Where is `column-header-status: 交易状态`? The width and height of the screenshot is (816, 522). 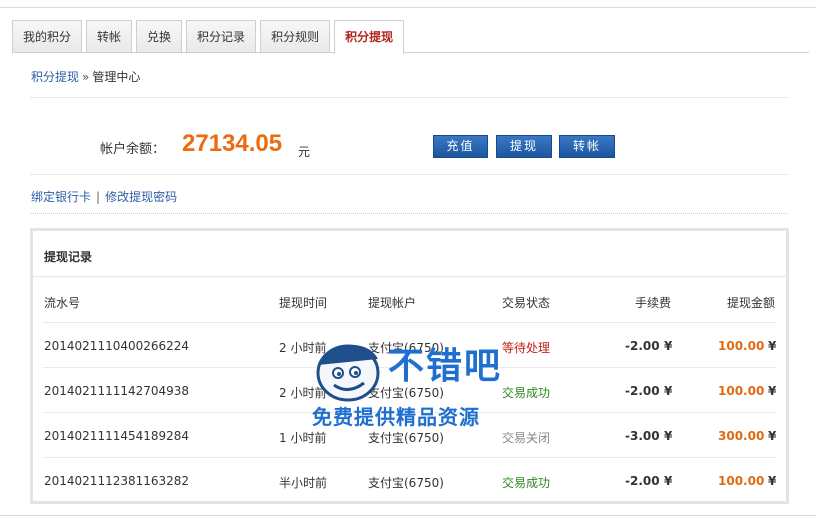 column-header-status: 交易状态 is located at coordinates (526, 303).